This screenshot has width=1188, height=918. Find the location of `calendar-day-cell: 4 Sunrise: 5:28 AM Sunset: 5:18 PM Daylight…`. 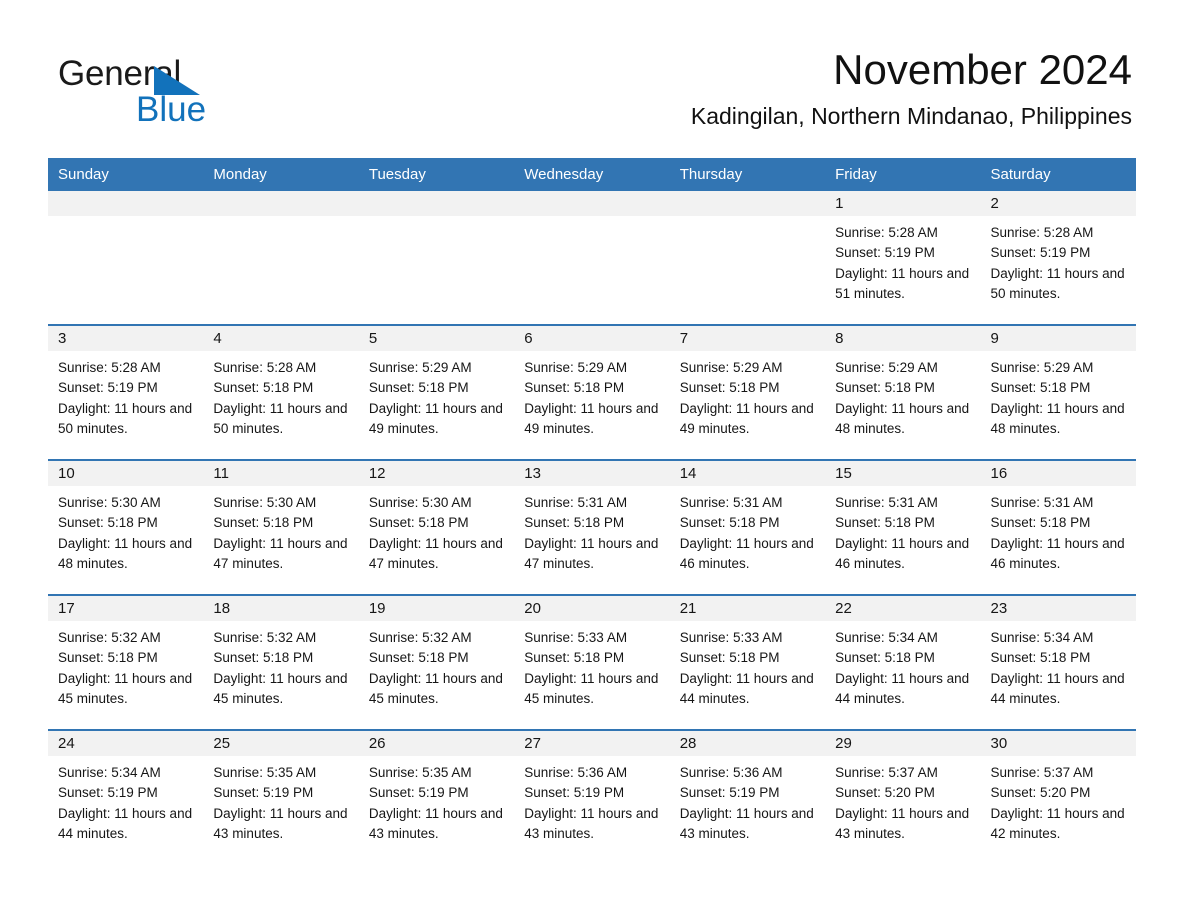

calendar-day-cell: 4 Sunrise: 5:28 AM Sunset: 5:18 PM Daylight… is located at coordinates (281, 392).